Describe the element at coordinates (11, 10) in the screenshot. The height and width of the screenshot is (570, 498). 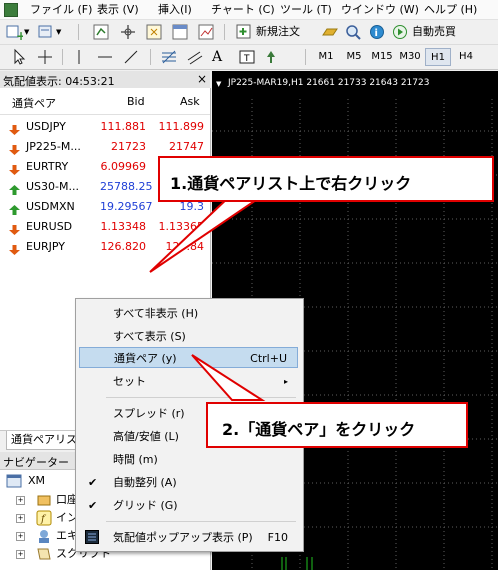
I see `app-icon` at that location.